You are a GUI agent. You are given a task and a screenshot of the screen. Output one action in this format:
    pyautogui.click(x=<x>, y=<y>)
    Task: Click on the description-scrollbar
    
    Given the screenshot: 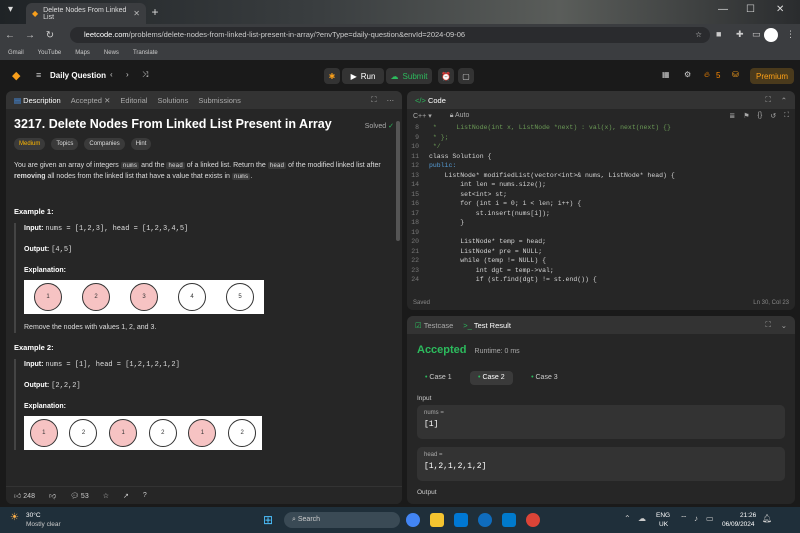 What is the action you would take?
    pyautogui.click(x=398, y=181)
    